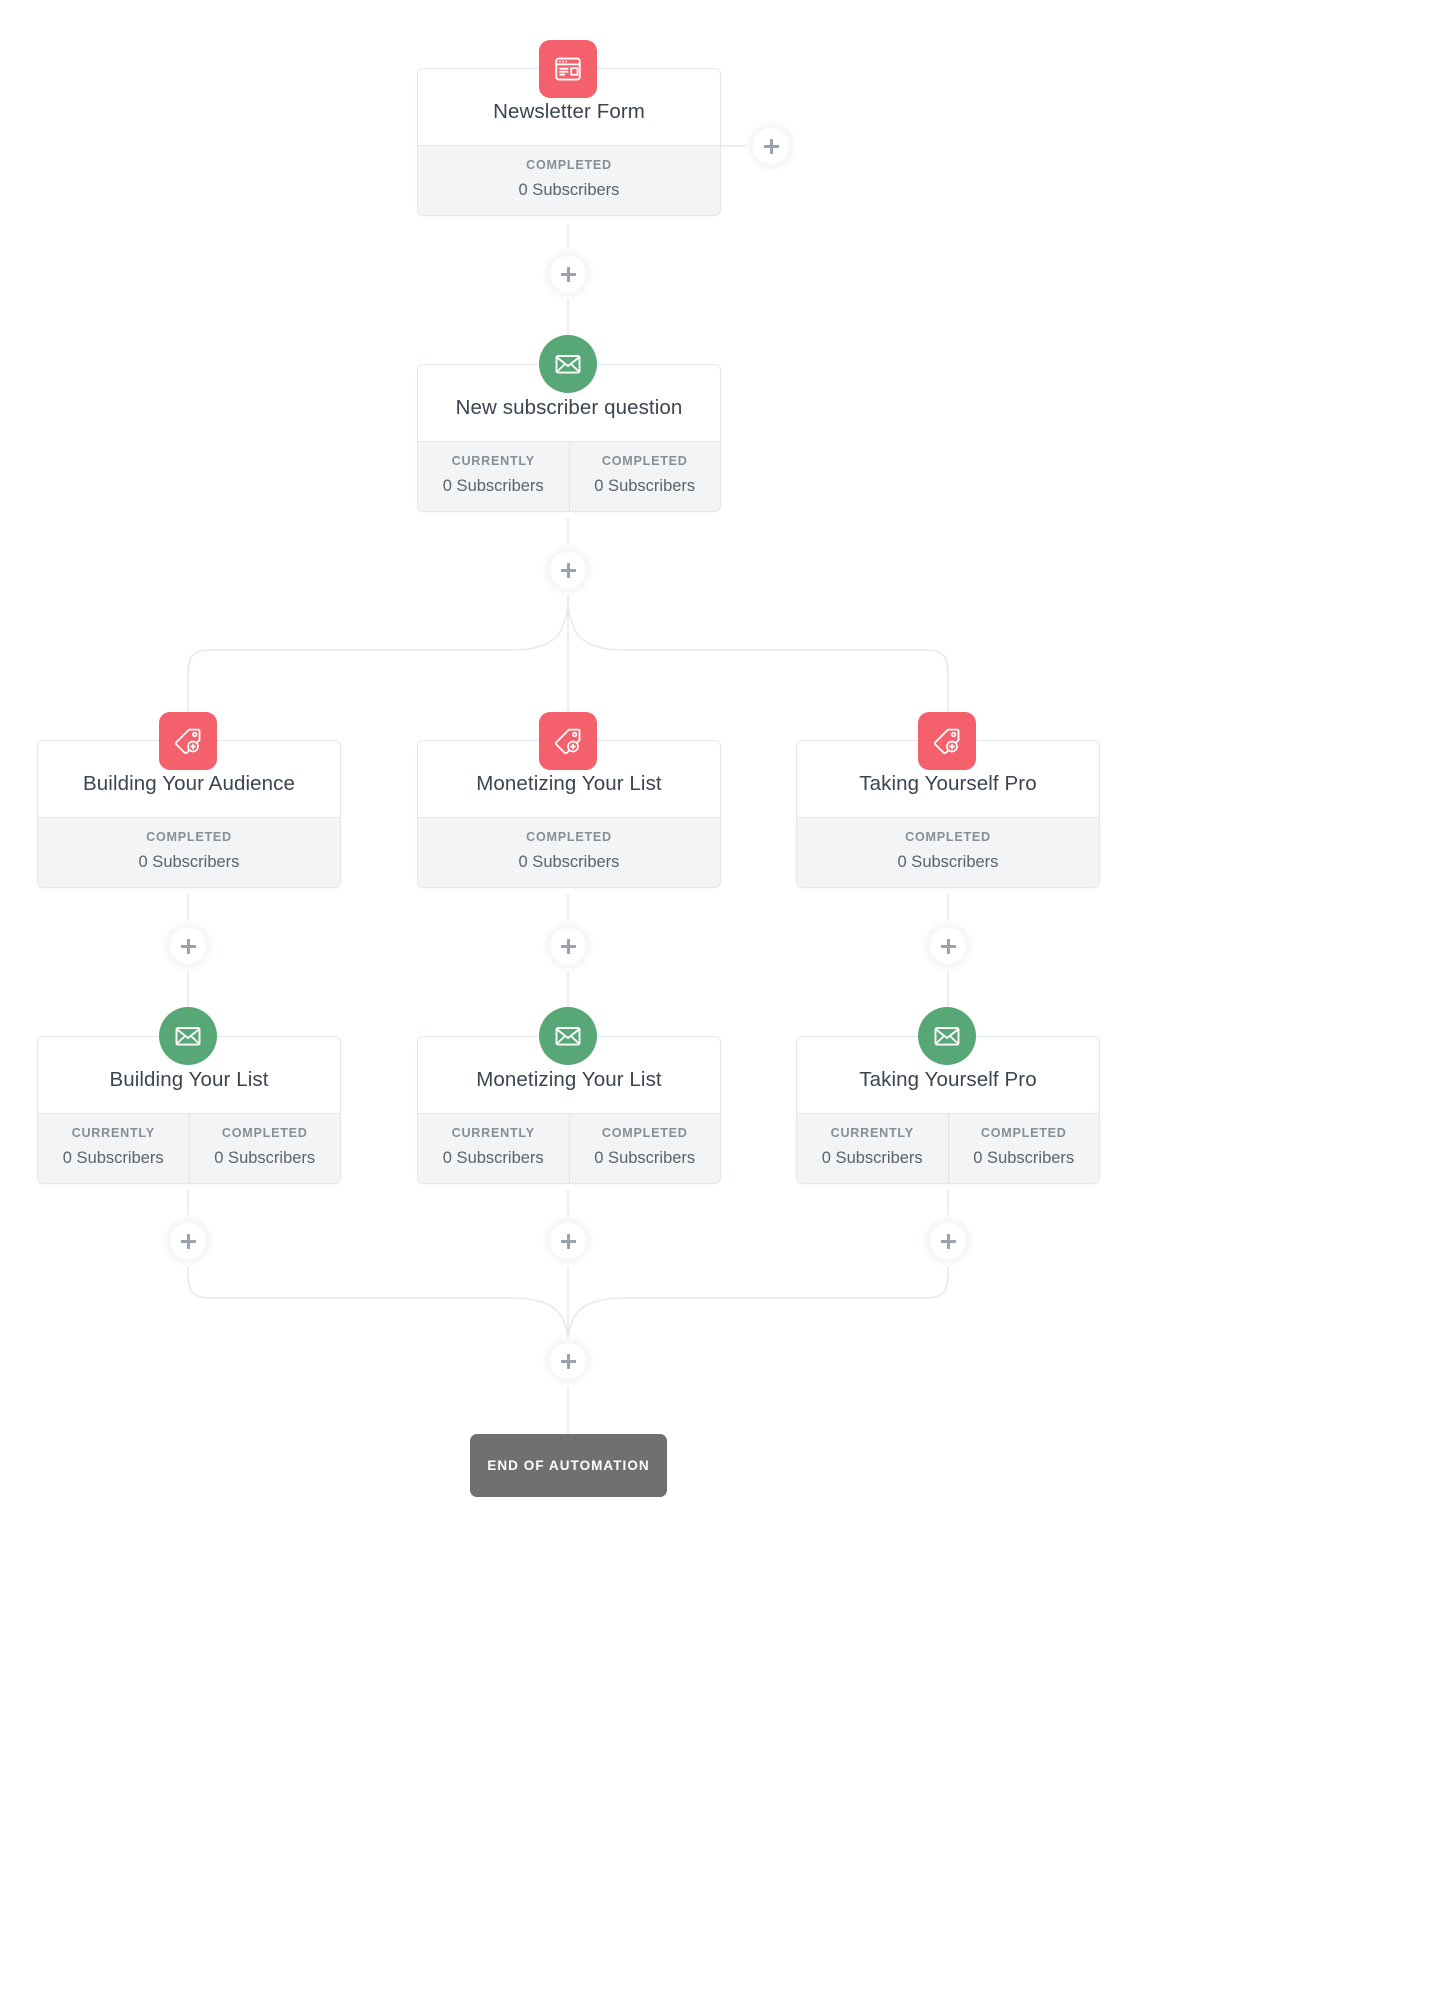 The height and width of the screenshot is (1999, 1451). Describe the element at coordinates (758, 668) in the screenshot. I see `wire-branch-right` at that location.